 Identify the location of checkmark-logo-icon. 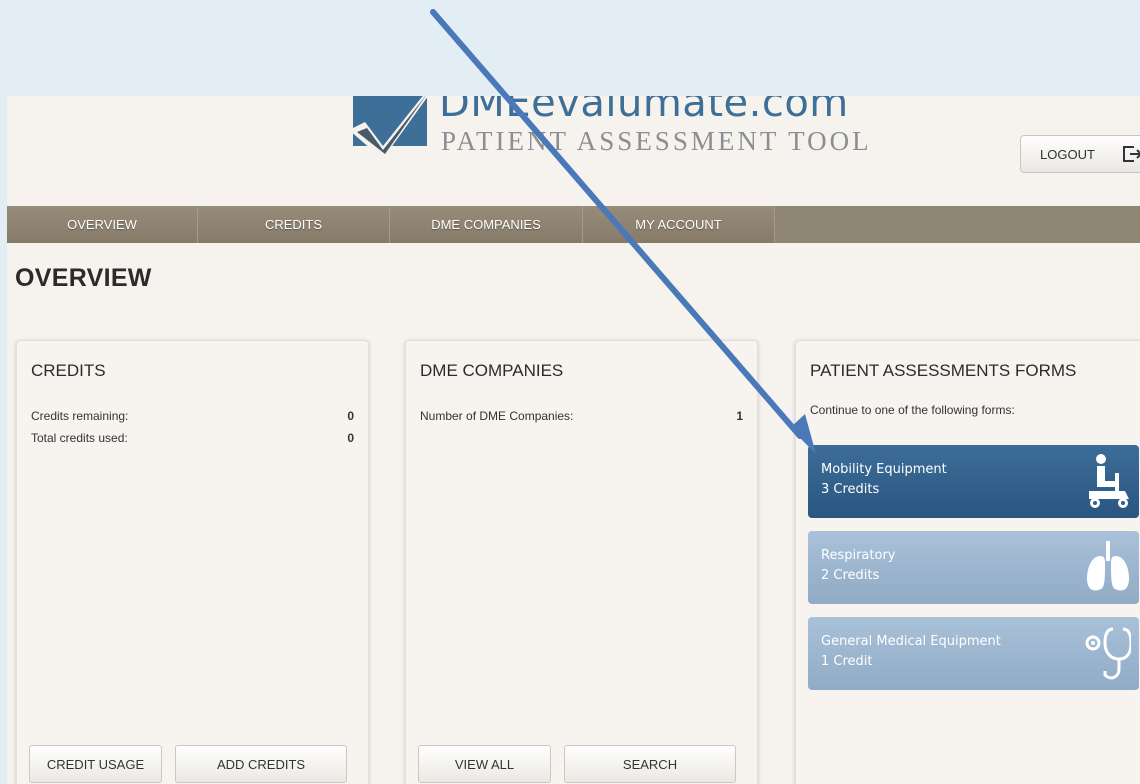
(389, 126).